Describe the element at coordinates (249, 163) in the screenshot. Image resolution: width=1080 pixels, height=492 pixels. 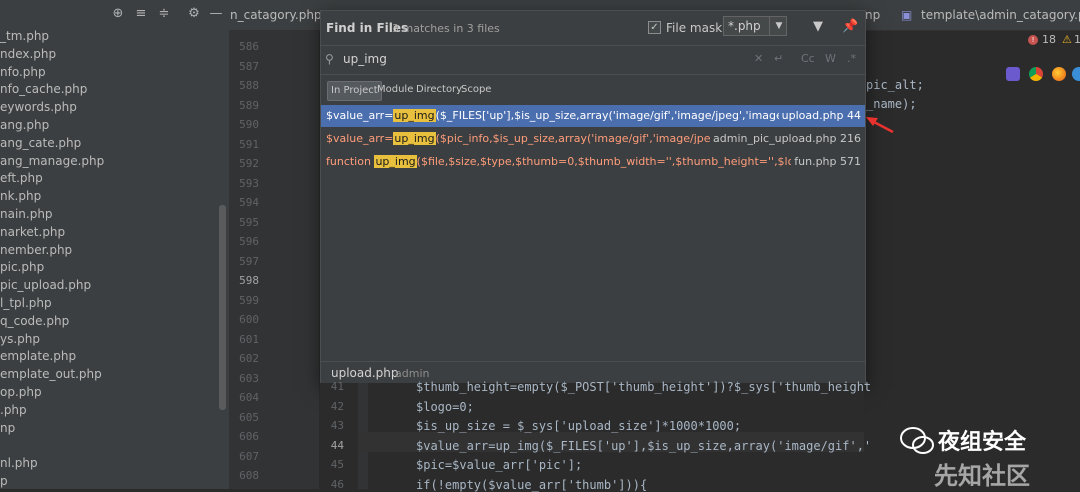
I see `line-number: 592` at that location.